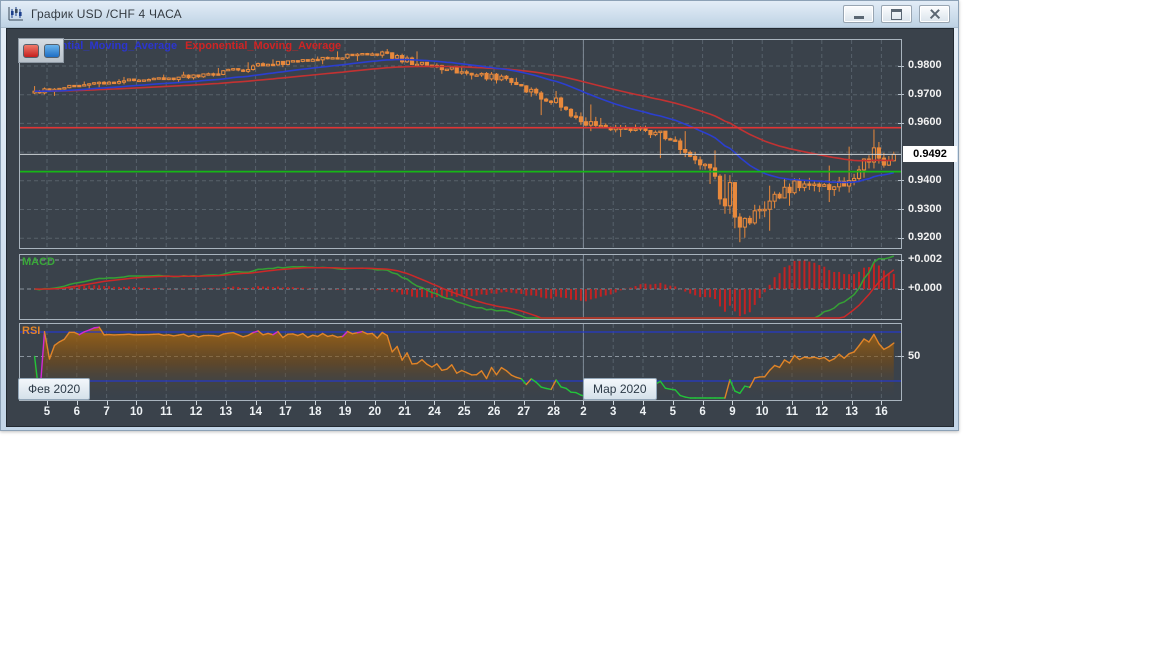  Describe the element at coordinates (925, 288) in the screenshot. I see `axis-tick-label: +0.000` at that location.